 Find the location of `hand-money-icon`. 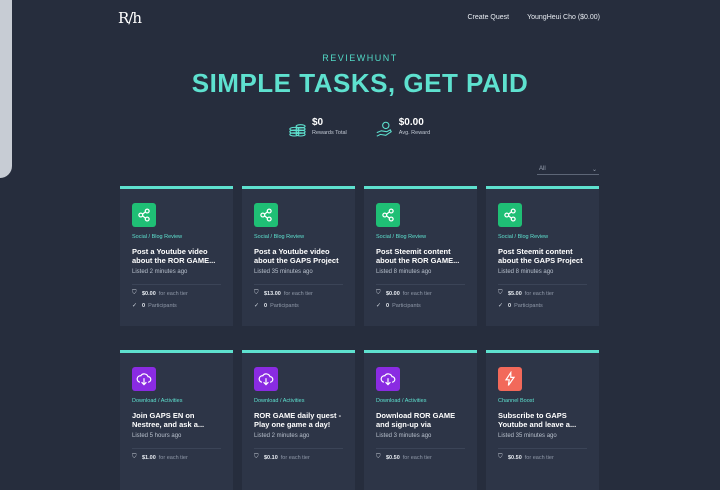

hand-money-icon is located at coordinates (384, 129).